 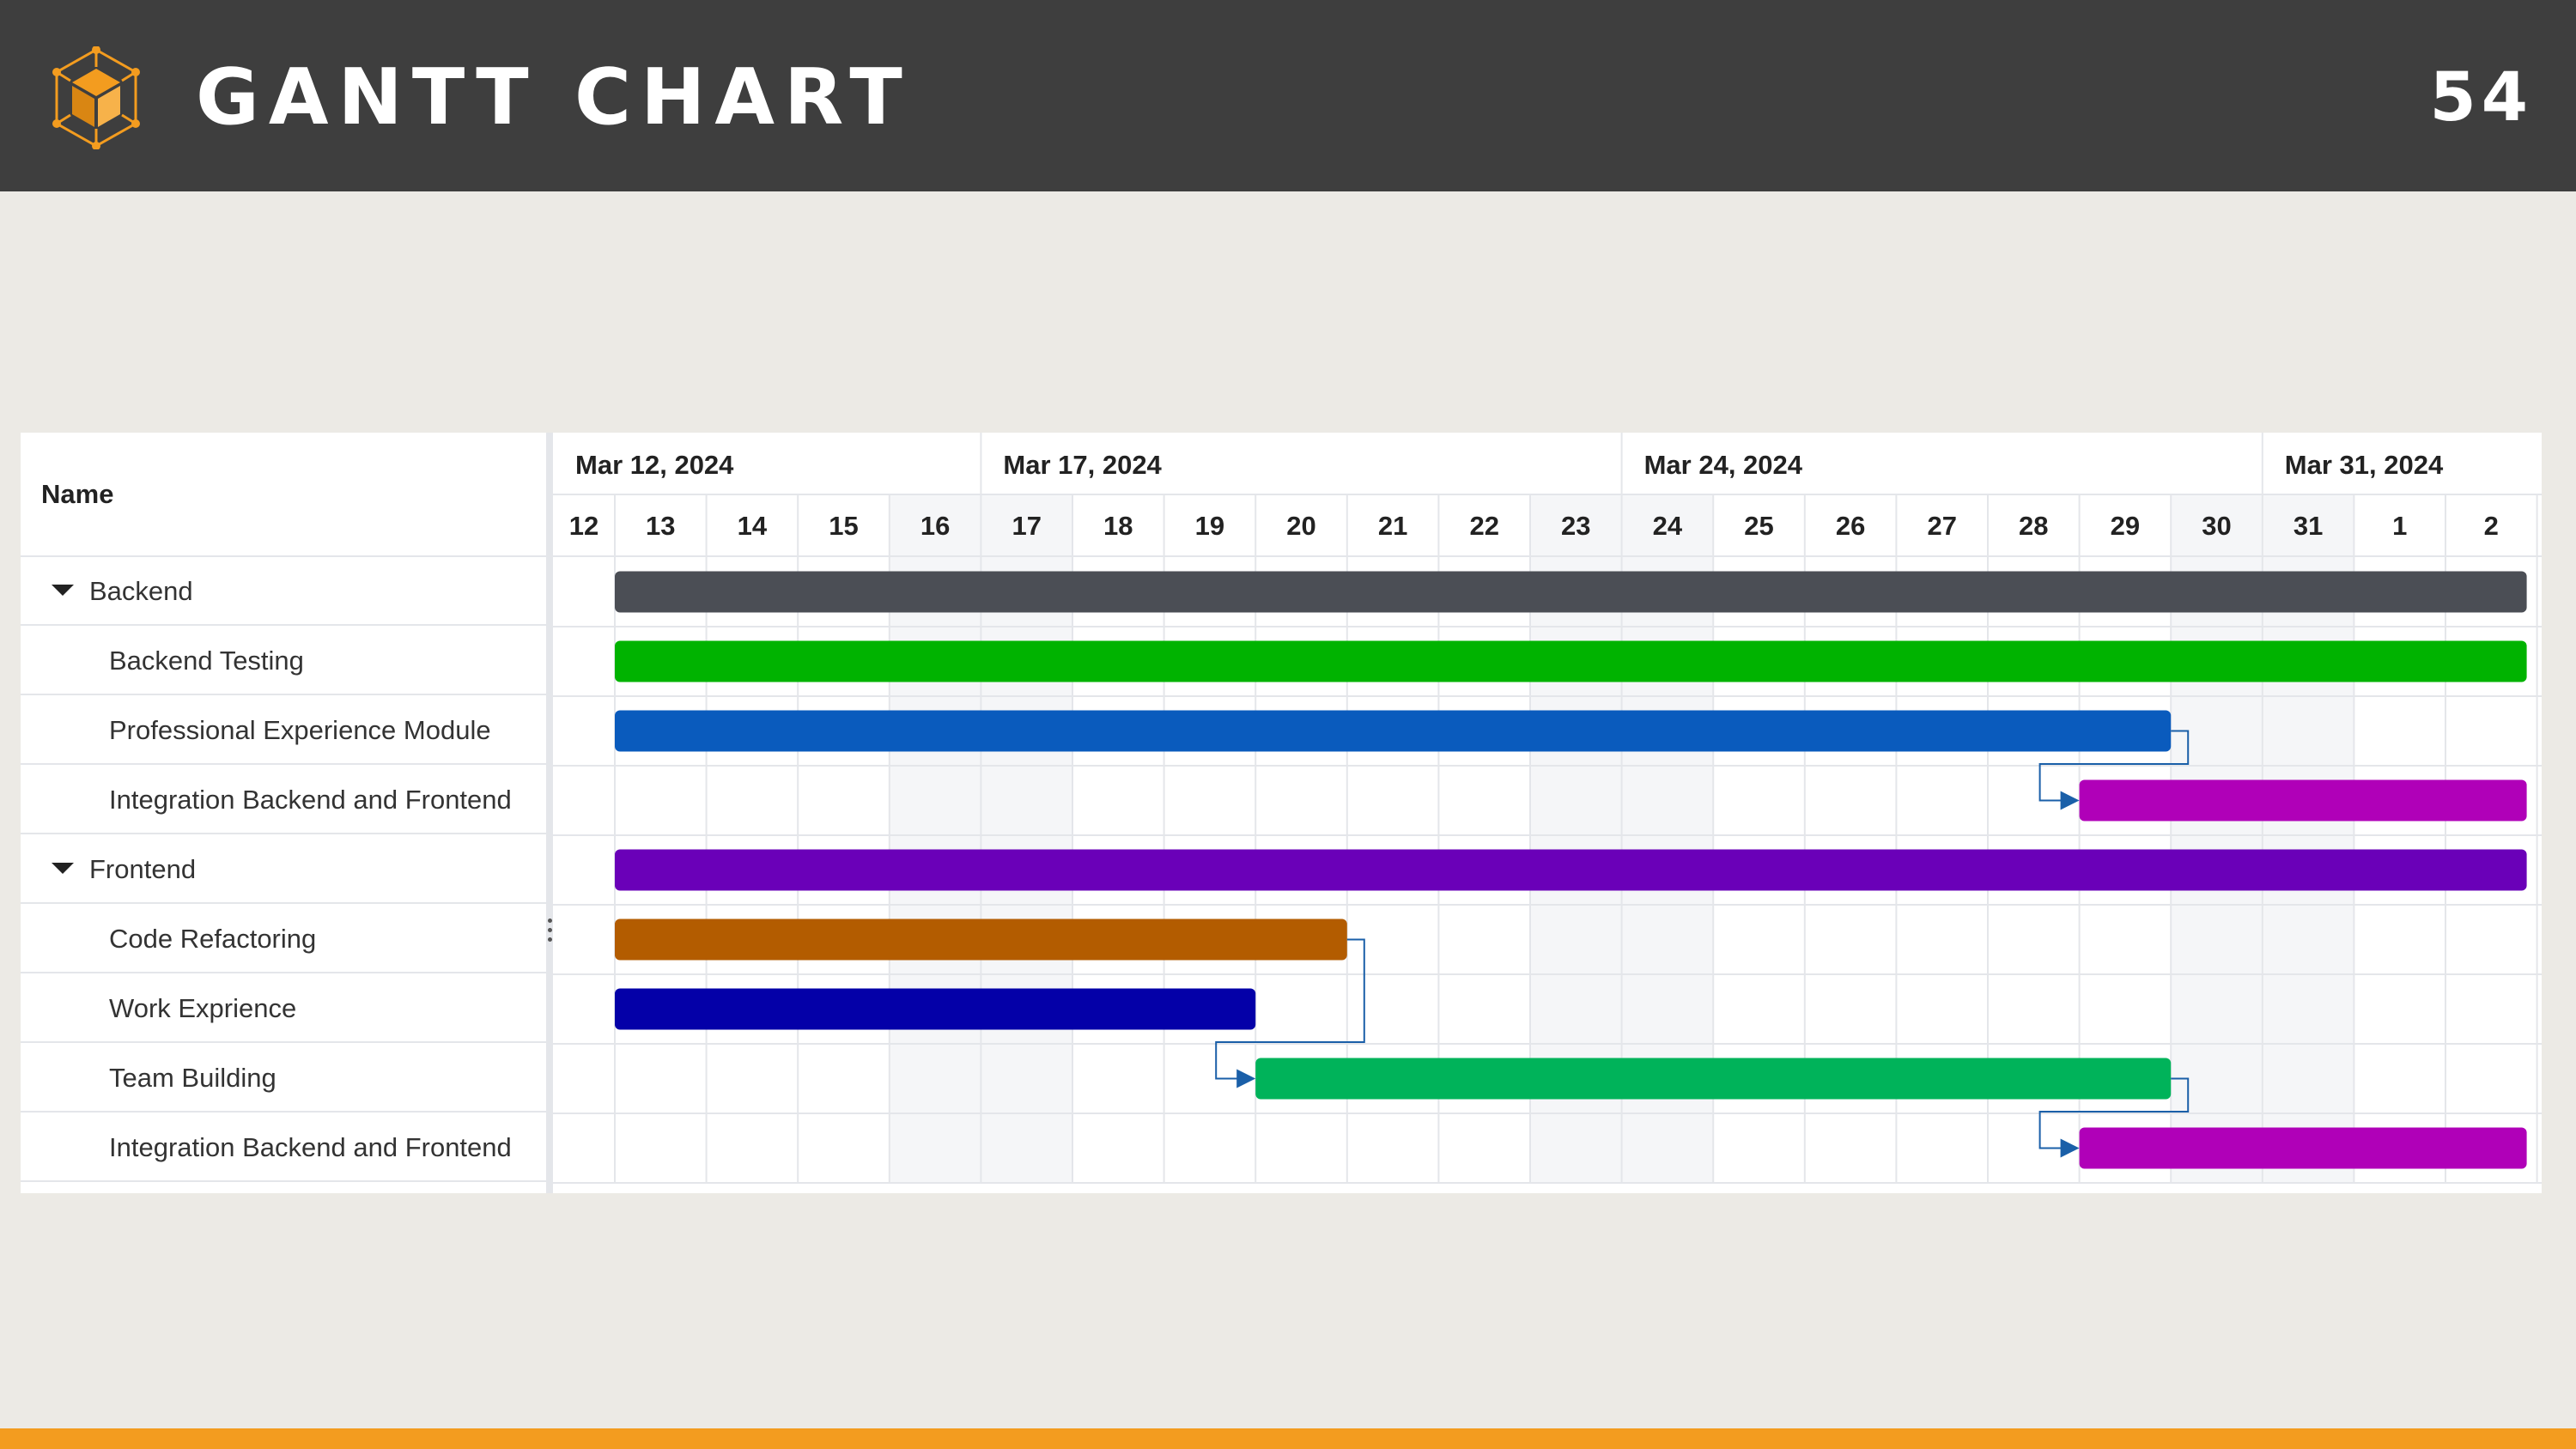 What do you see at coordinates (660, 526) in the screenshot?
I see `day-label: 13` at bounding box center [660, 526].